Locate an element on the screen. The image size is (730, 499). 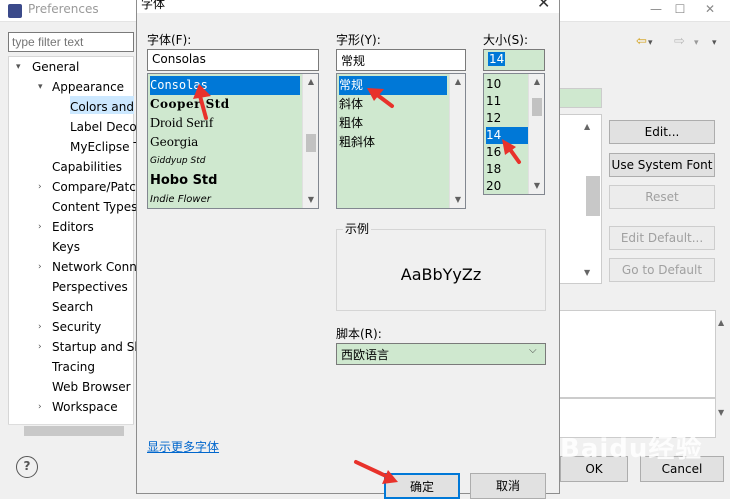
arrow-head-consolas is located at coordinates (202, 91).